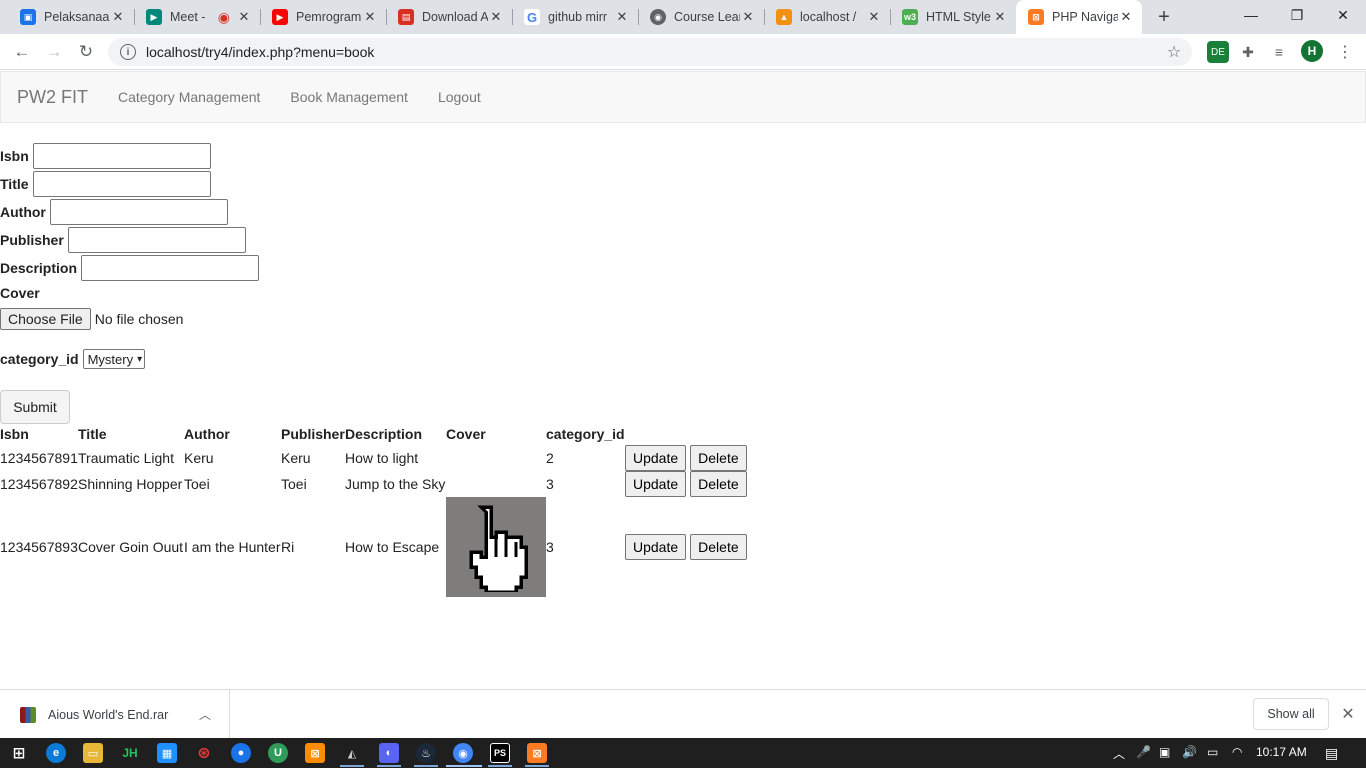 The height and width of the screenshot is (768, 1366). Describe the element at coordinates (93, 753) in the screenshot. I see `file-explorer-icon: ▭` at that location.